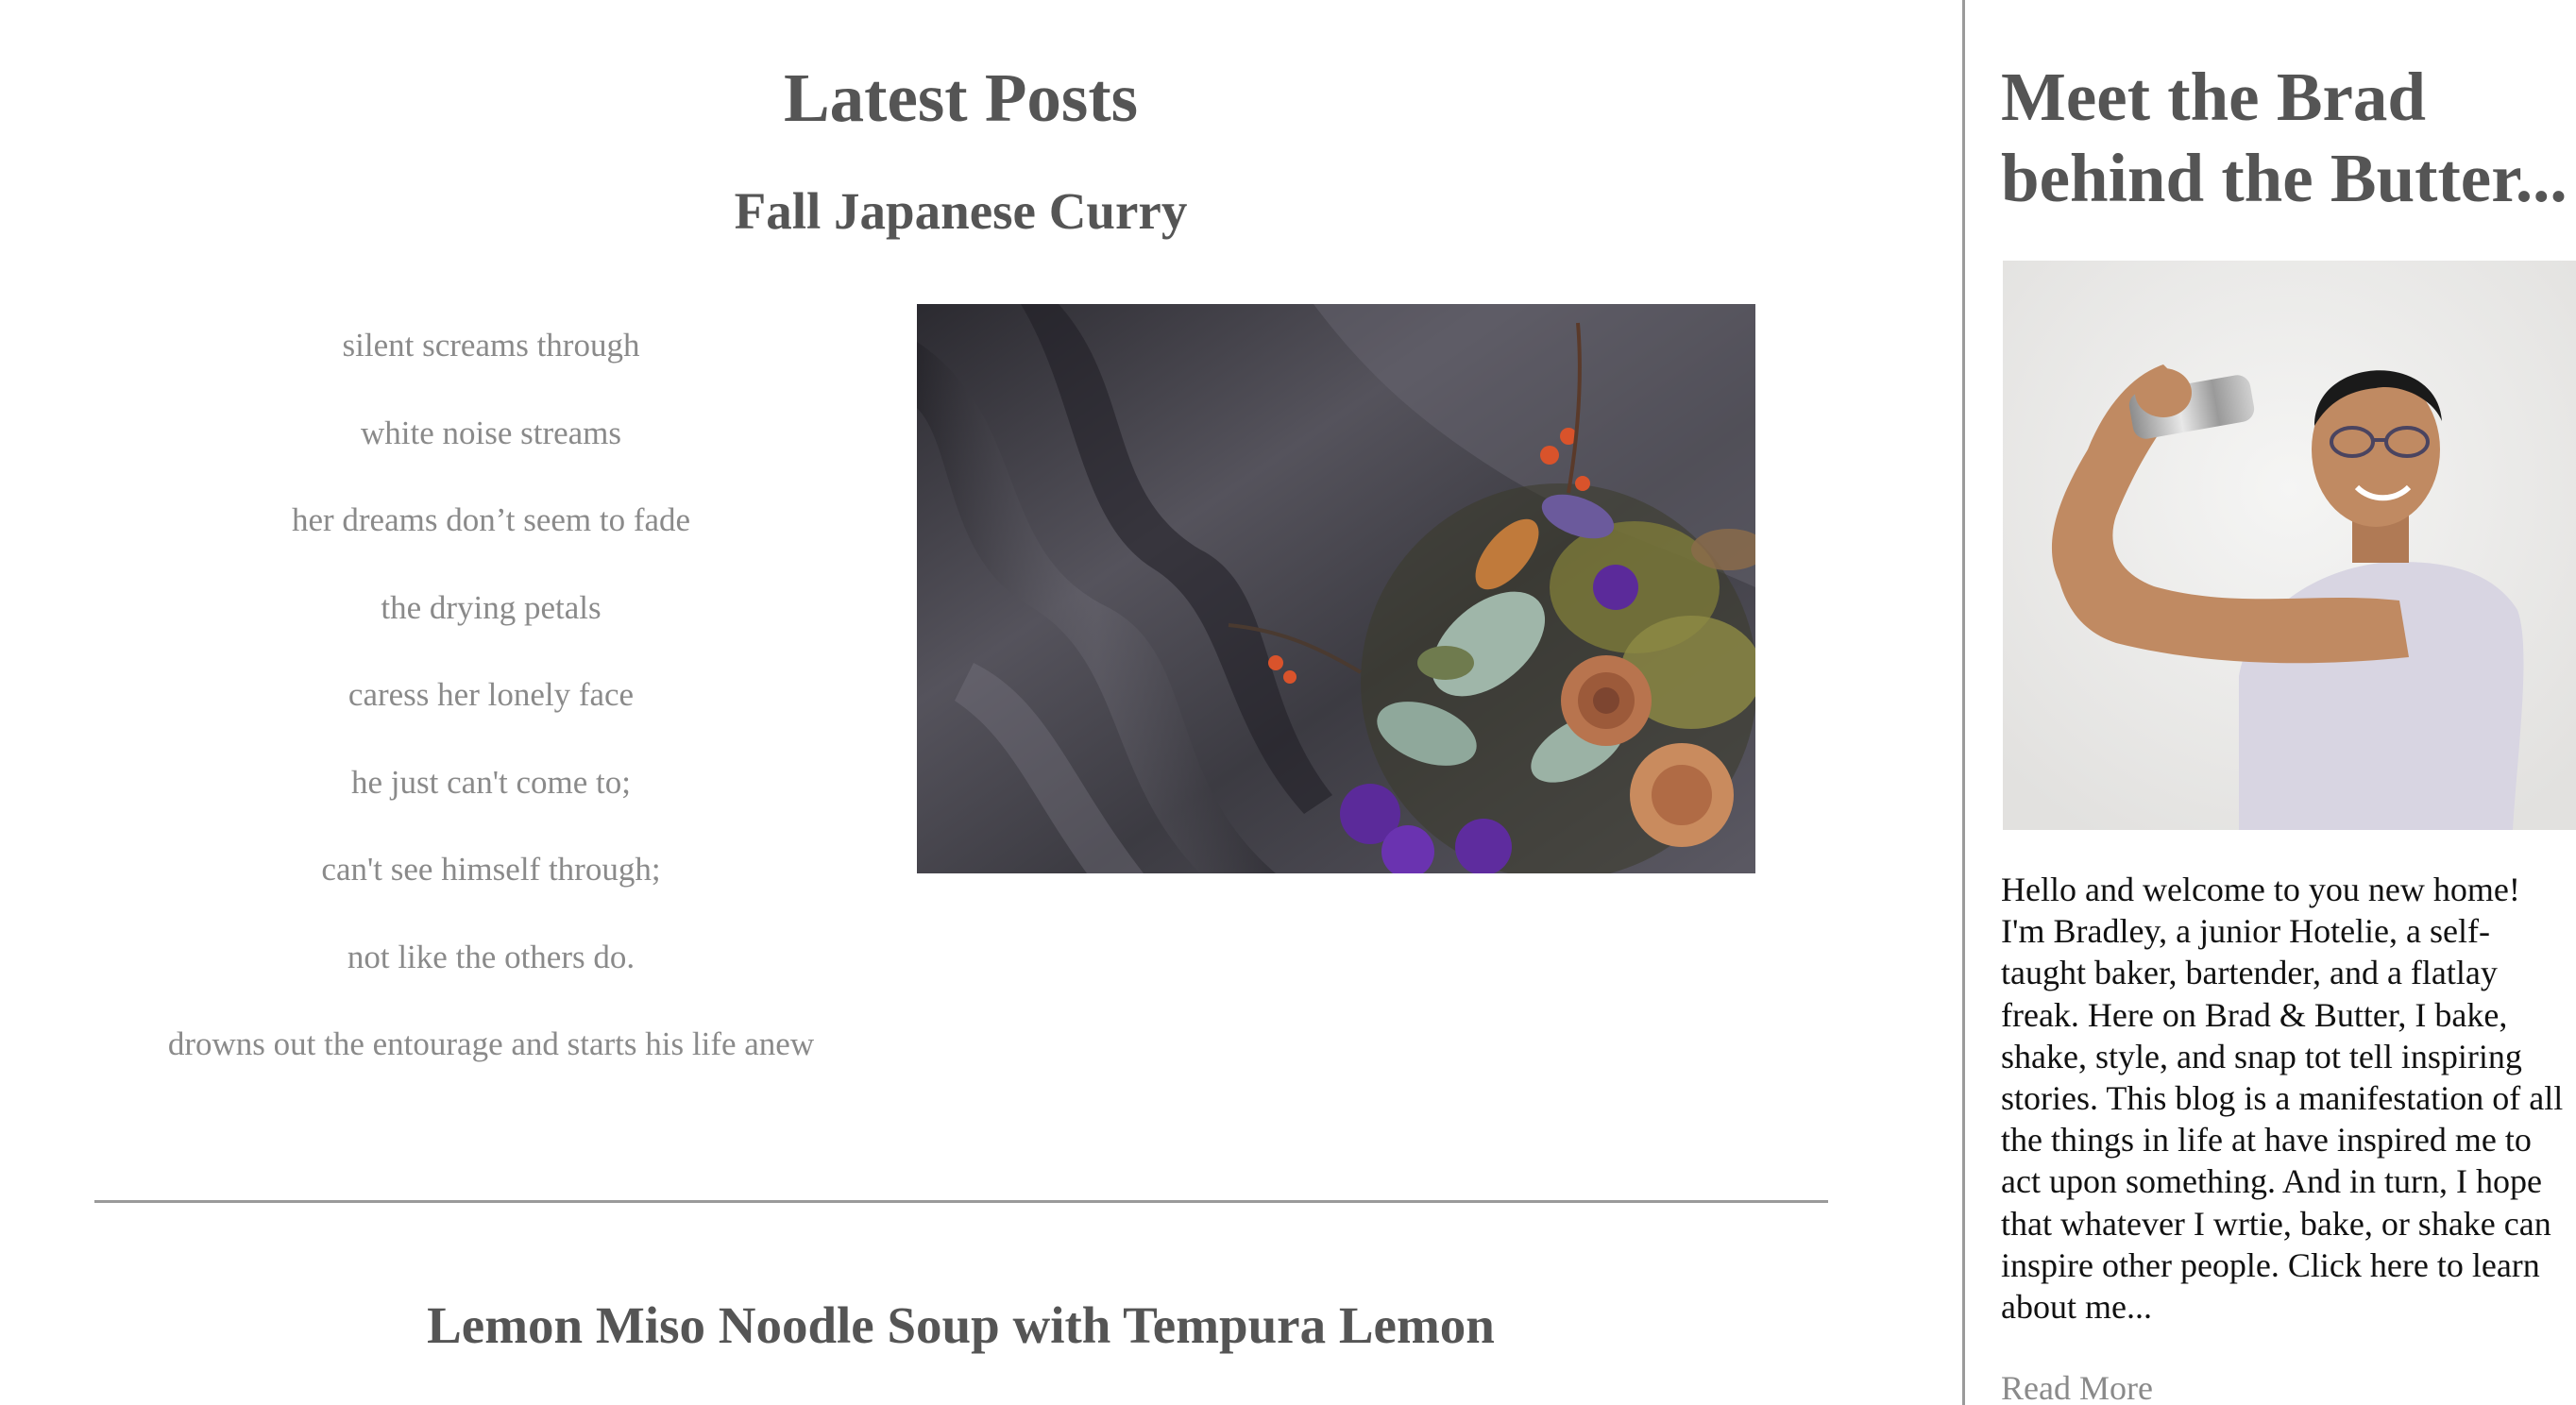 The image size is (2576, 1405). I want to click on read-more-link: Read More, so click(2077, 1386).